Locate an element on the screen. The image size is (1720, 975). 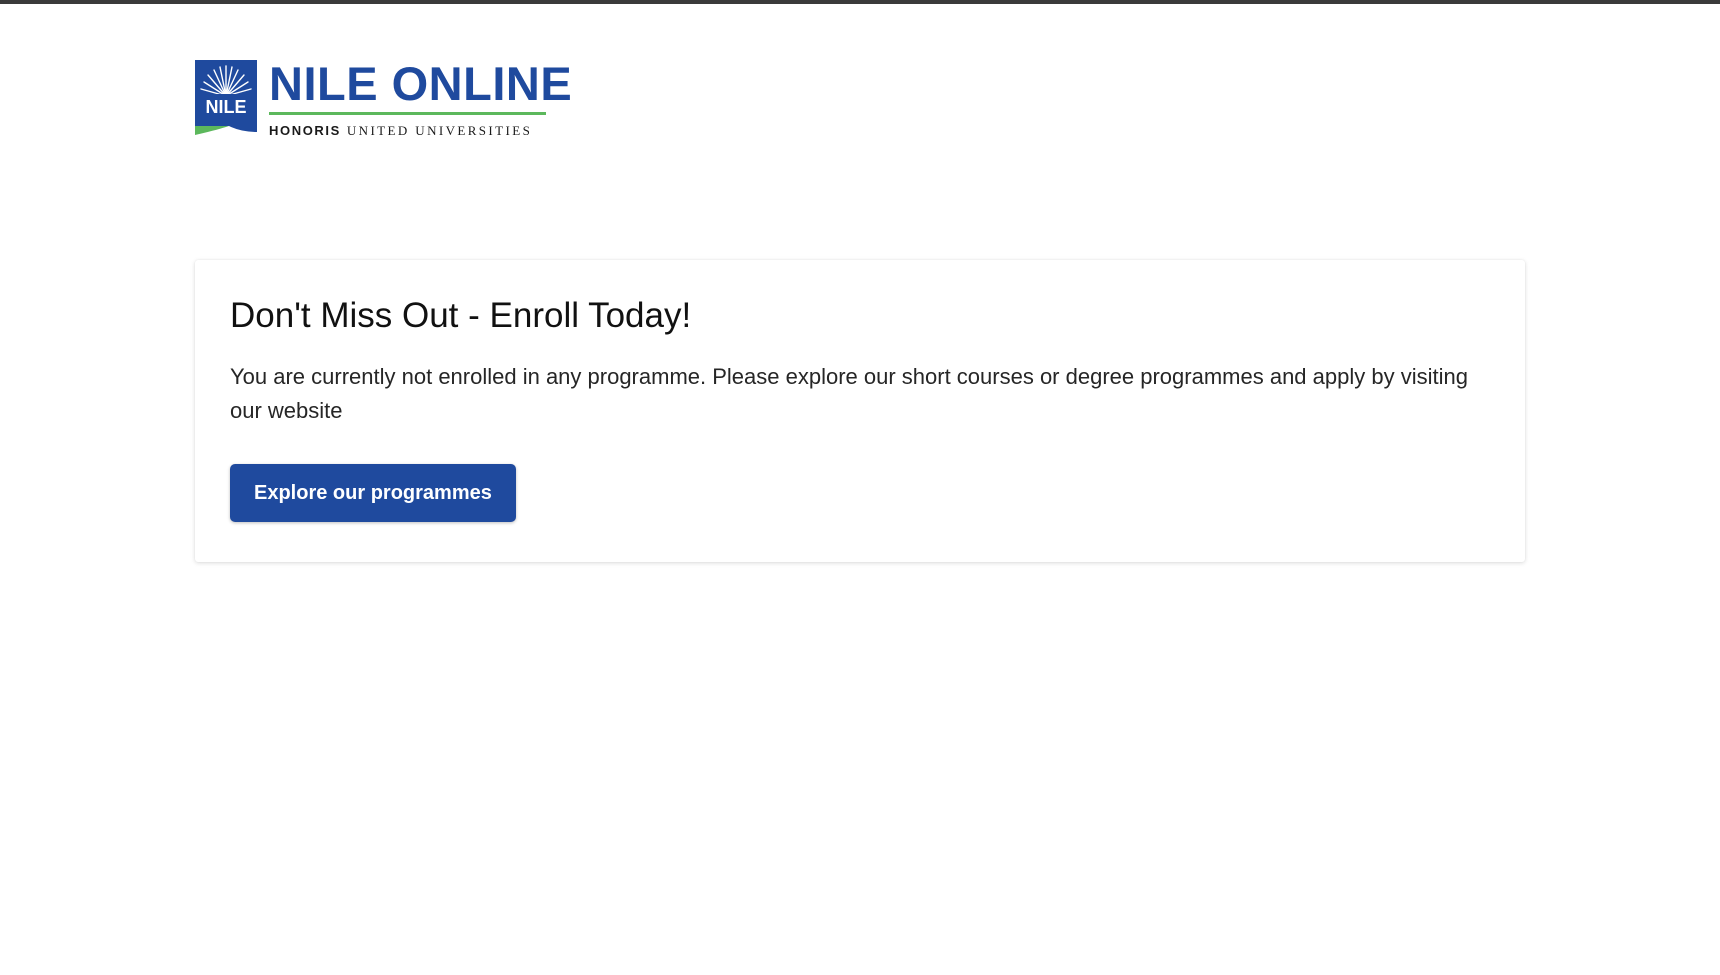
logo-tagline: HONORIS UNITED UNIVERSITIES is located at coordinates (420, 131).